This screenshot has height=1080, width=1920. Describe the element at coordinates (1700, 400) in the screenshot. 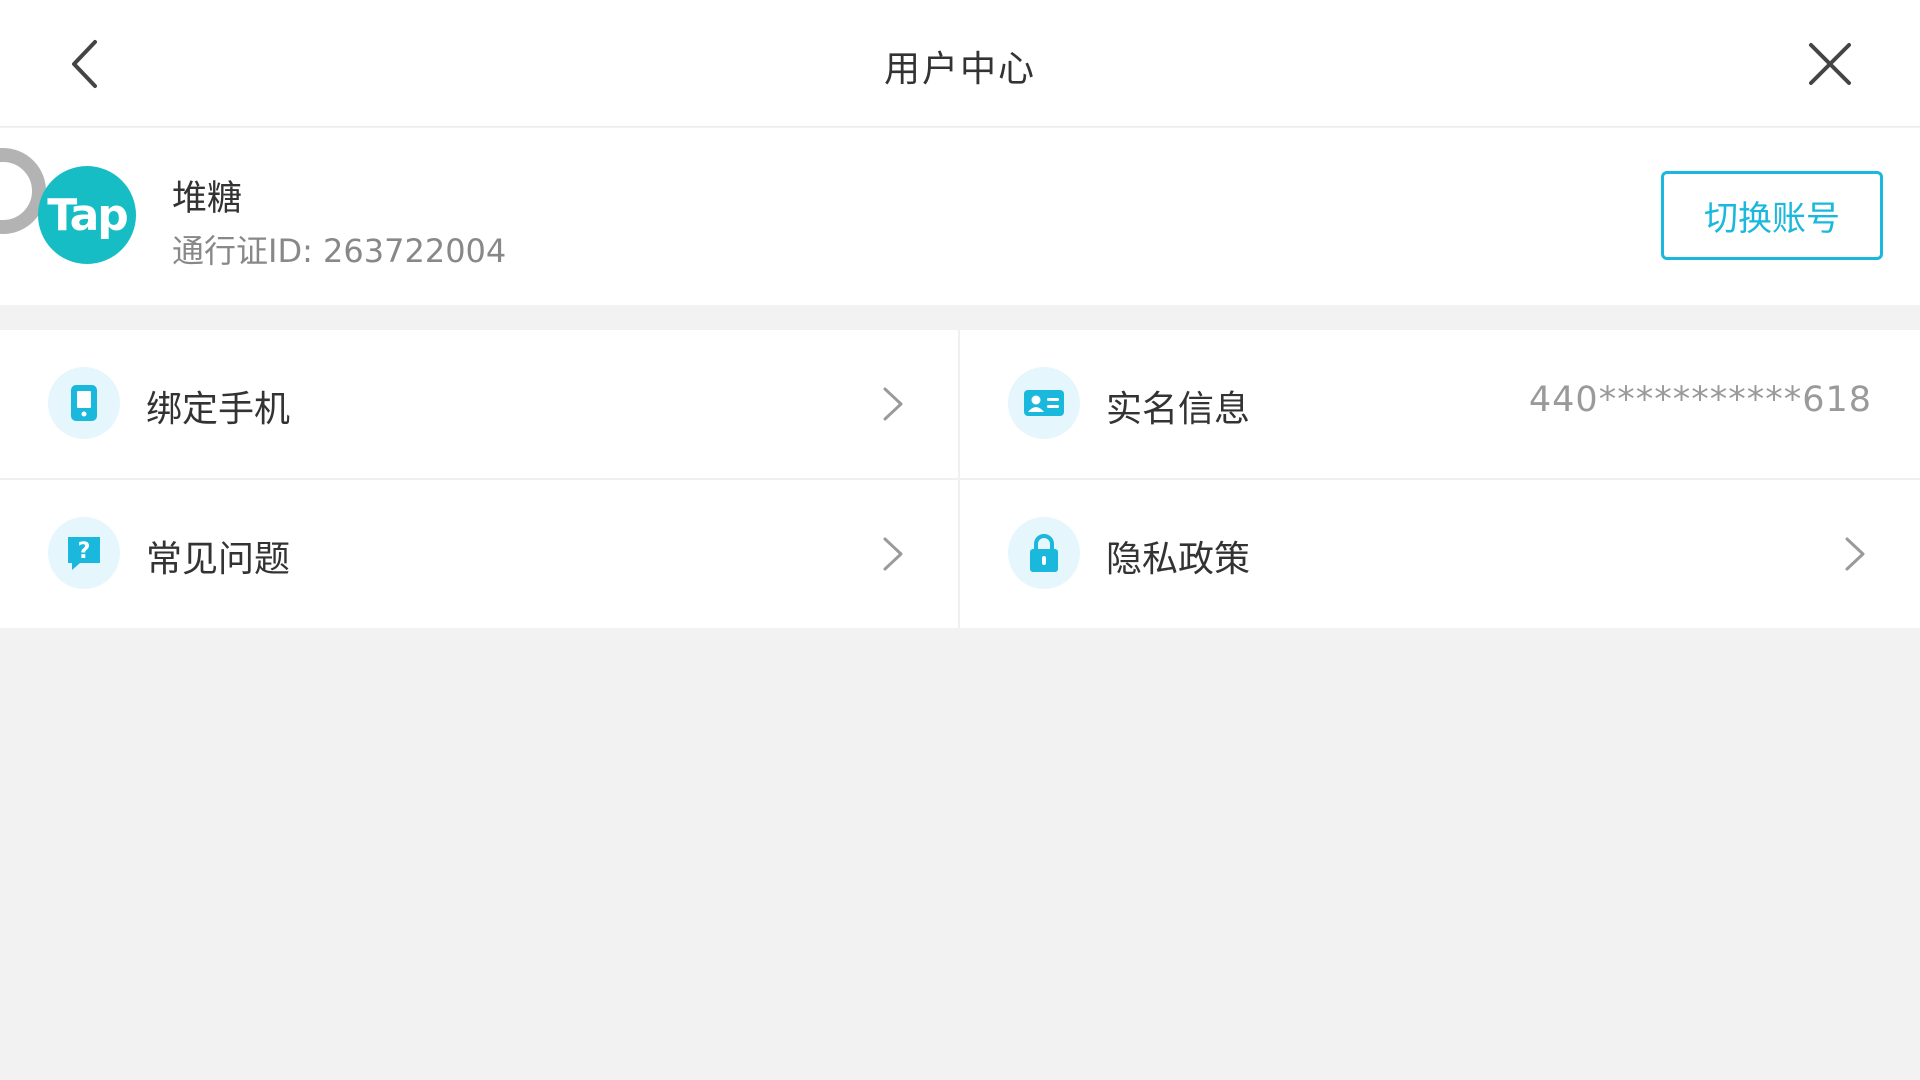

I see `masked-id-number: 440***********618` at that location.